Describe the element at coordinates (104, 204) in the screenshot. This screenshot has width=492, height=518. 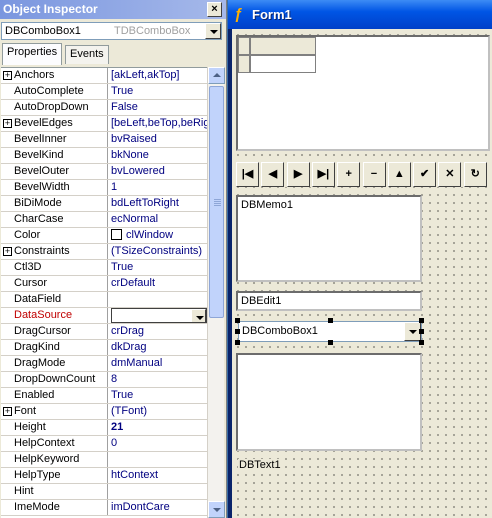
I see `property-row: BiDiMode bdLeftToRight` at that location.